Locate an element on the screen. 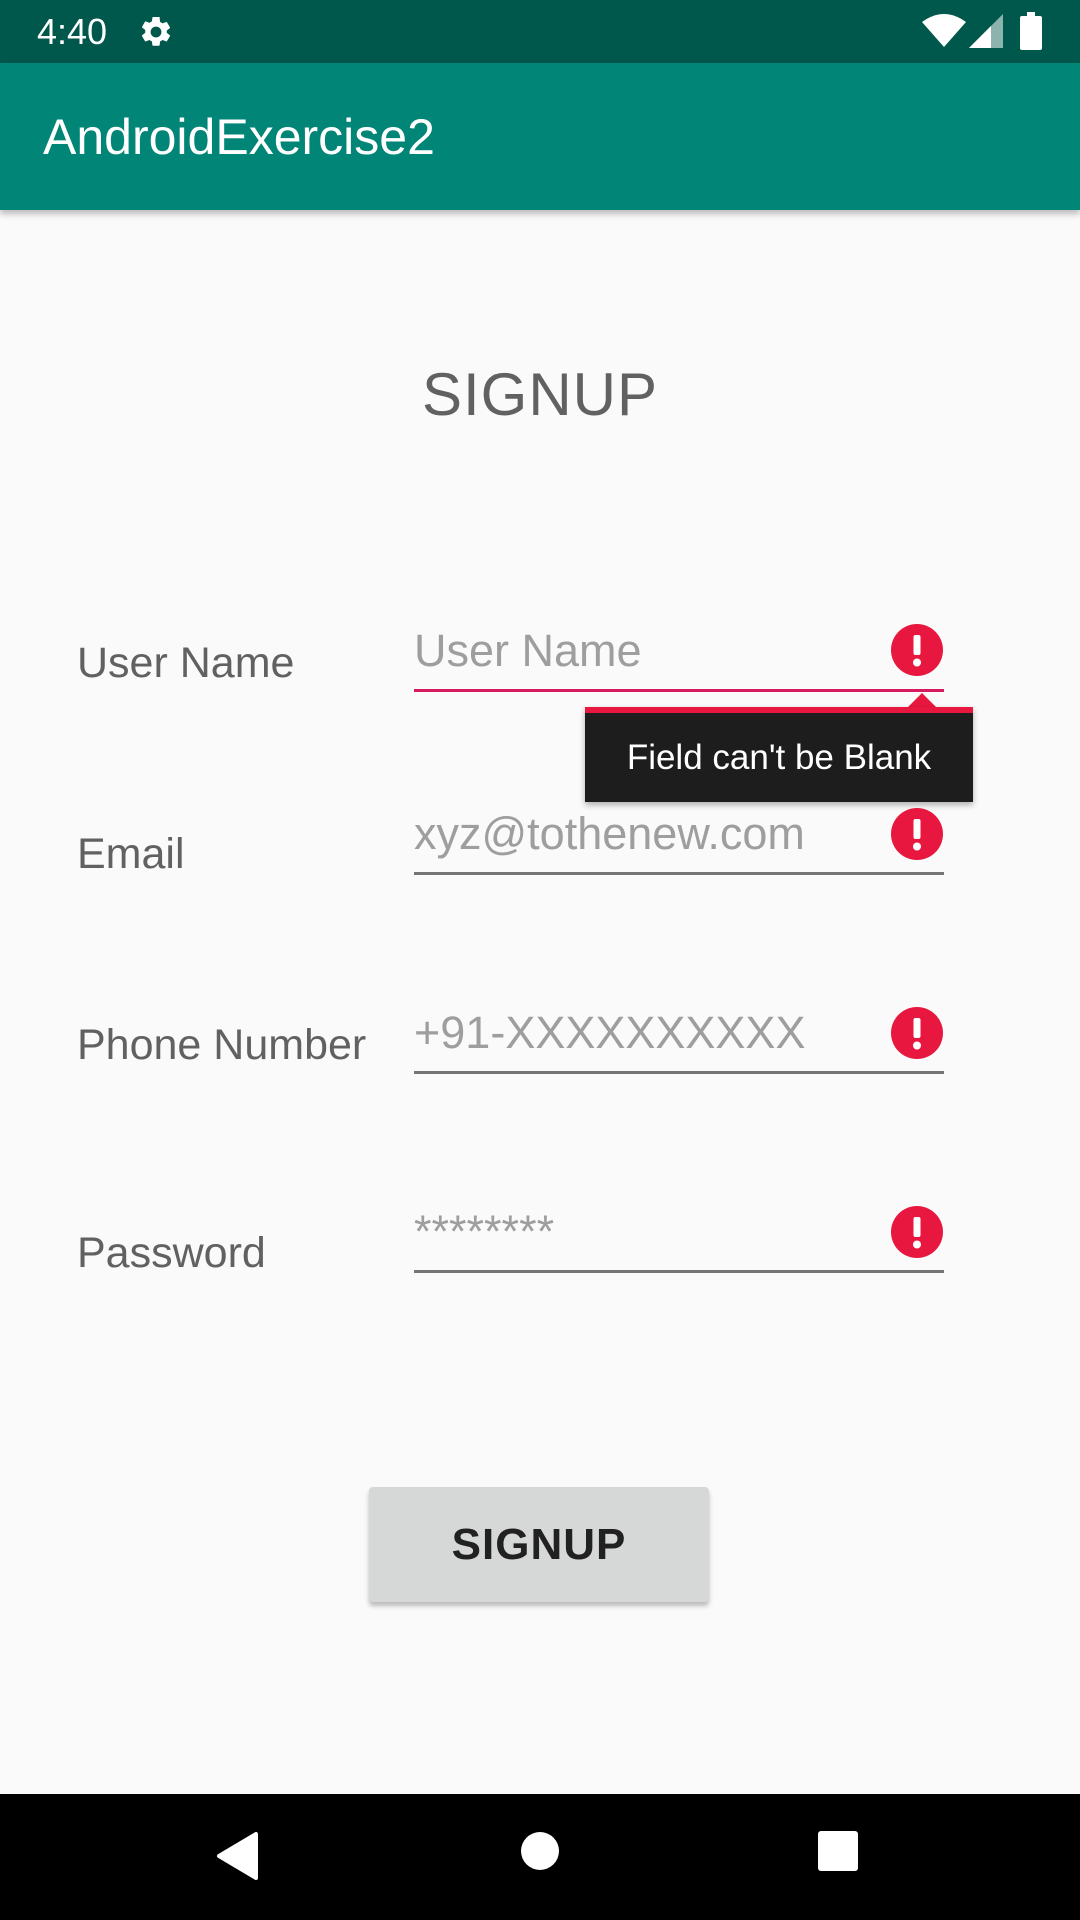  tooltip-arrow is located at coordinates (922, 700).